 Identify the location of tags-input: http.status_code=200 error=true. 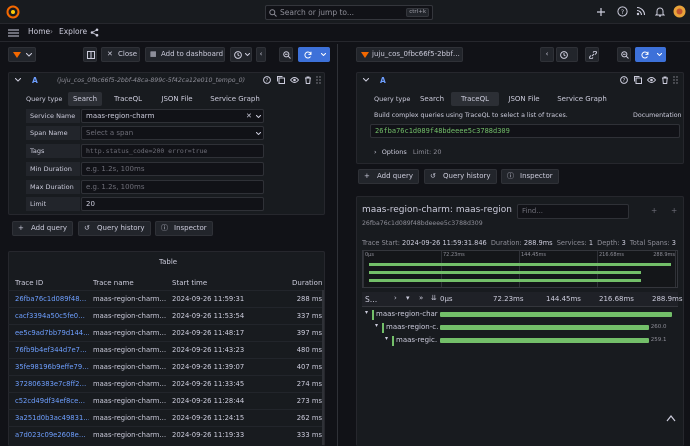
(172, 151).